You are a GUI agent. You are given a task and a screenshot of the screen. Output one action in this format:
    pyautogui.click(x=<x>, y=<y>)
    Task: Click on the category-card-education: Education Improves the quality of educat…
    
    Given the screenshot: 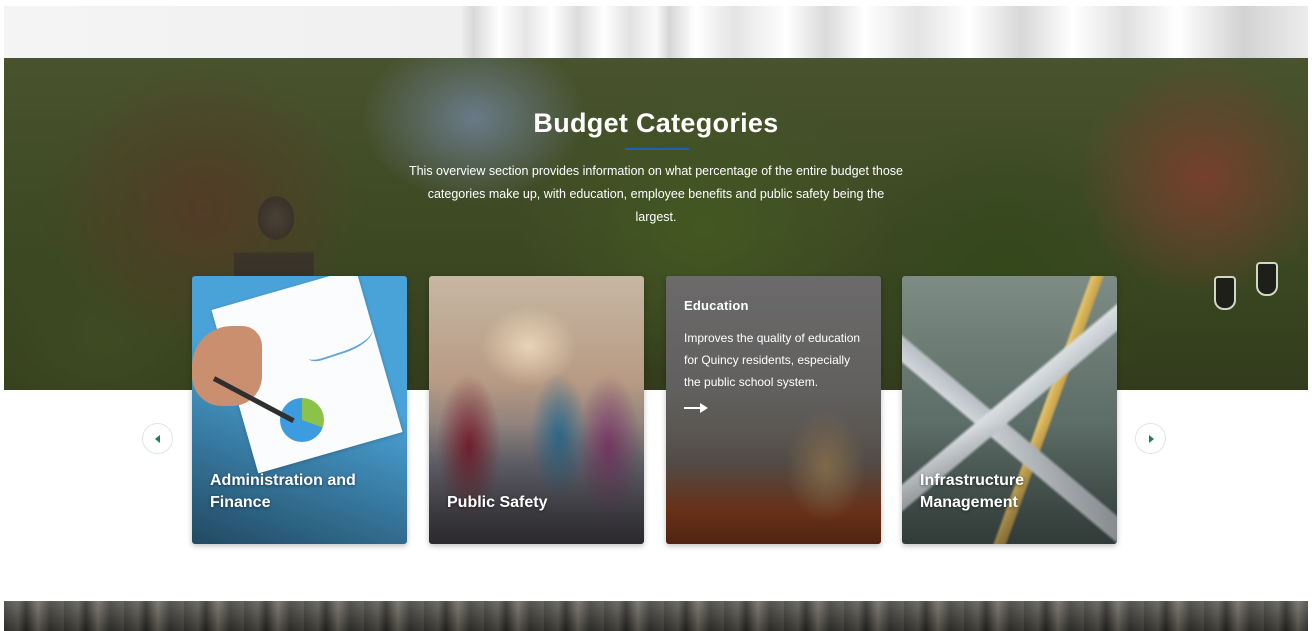 What is the action you would take?
    pyautogui.click(x=773, y=410)
    